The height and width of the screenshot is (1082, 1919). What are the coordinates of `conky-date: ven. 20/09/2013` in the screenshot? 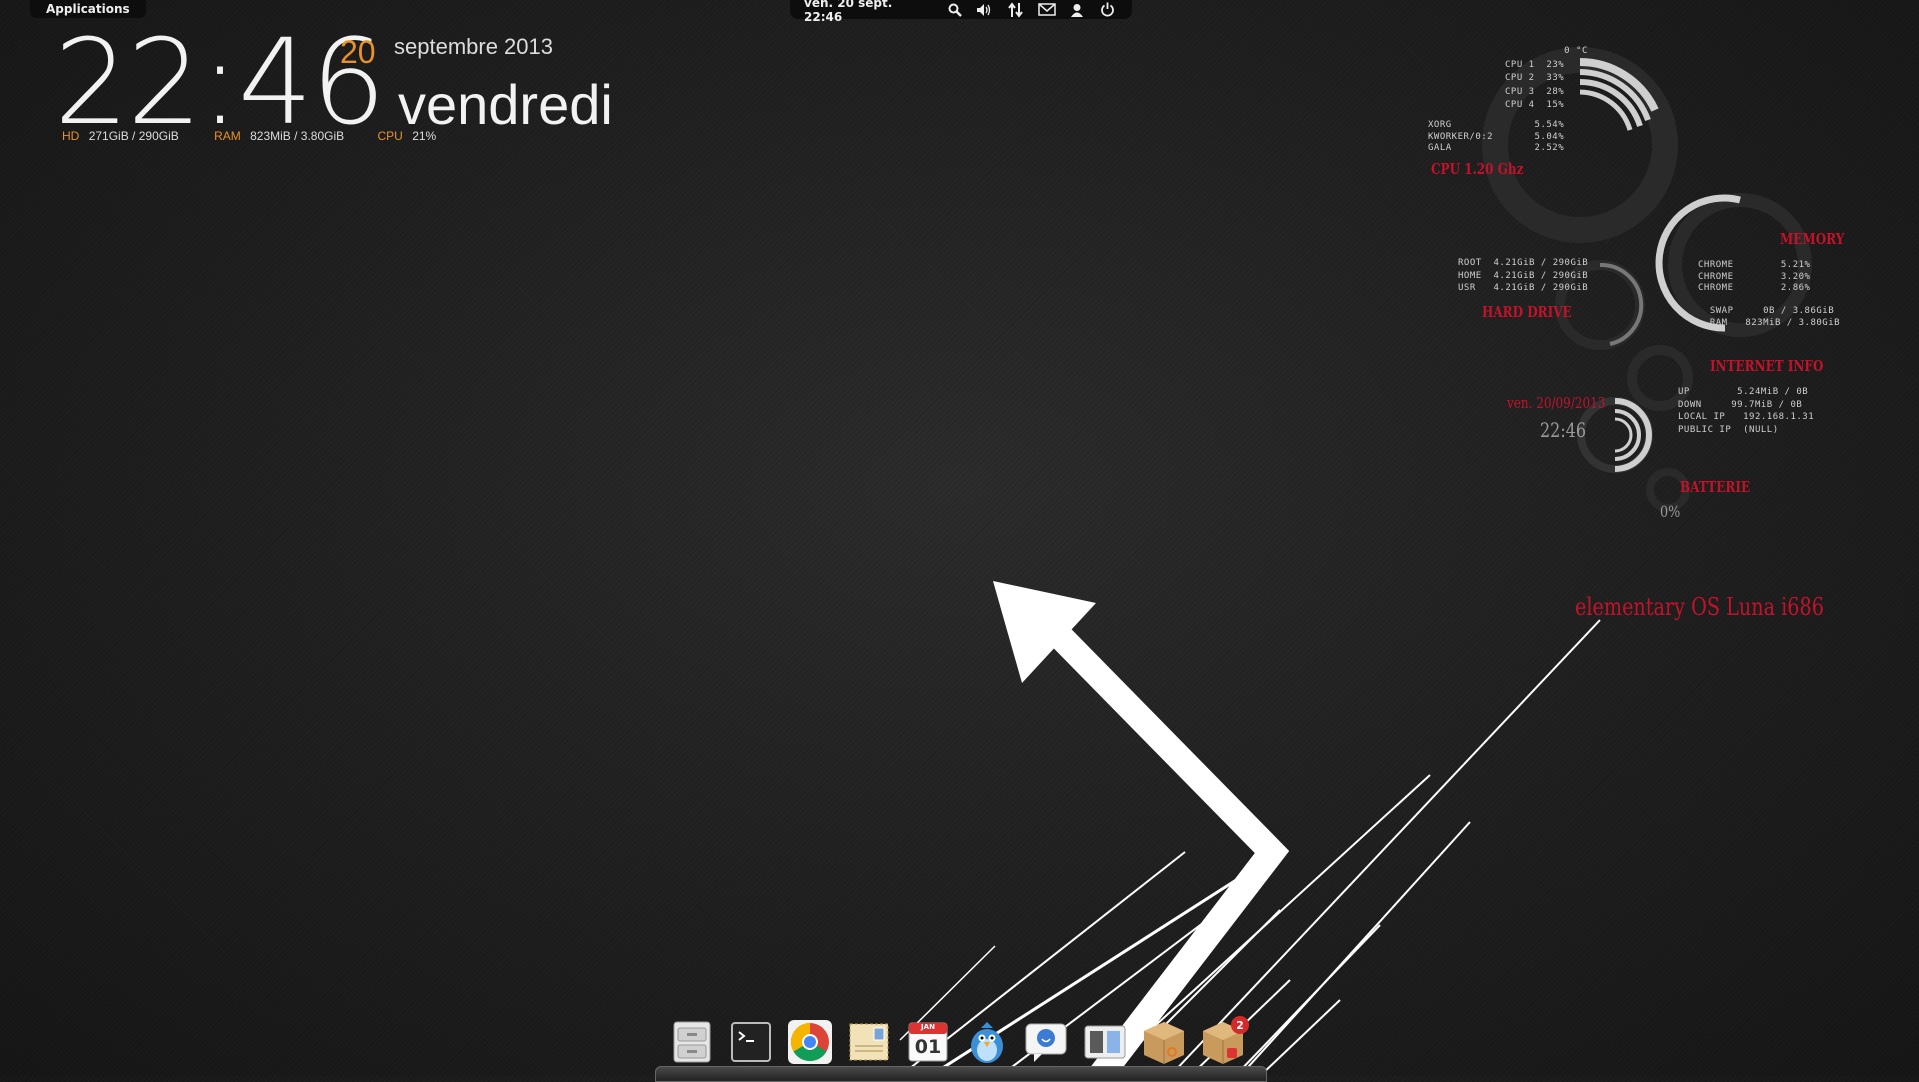 It's located at (1556, 403).